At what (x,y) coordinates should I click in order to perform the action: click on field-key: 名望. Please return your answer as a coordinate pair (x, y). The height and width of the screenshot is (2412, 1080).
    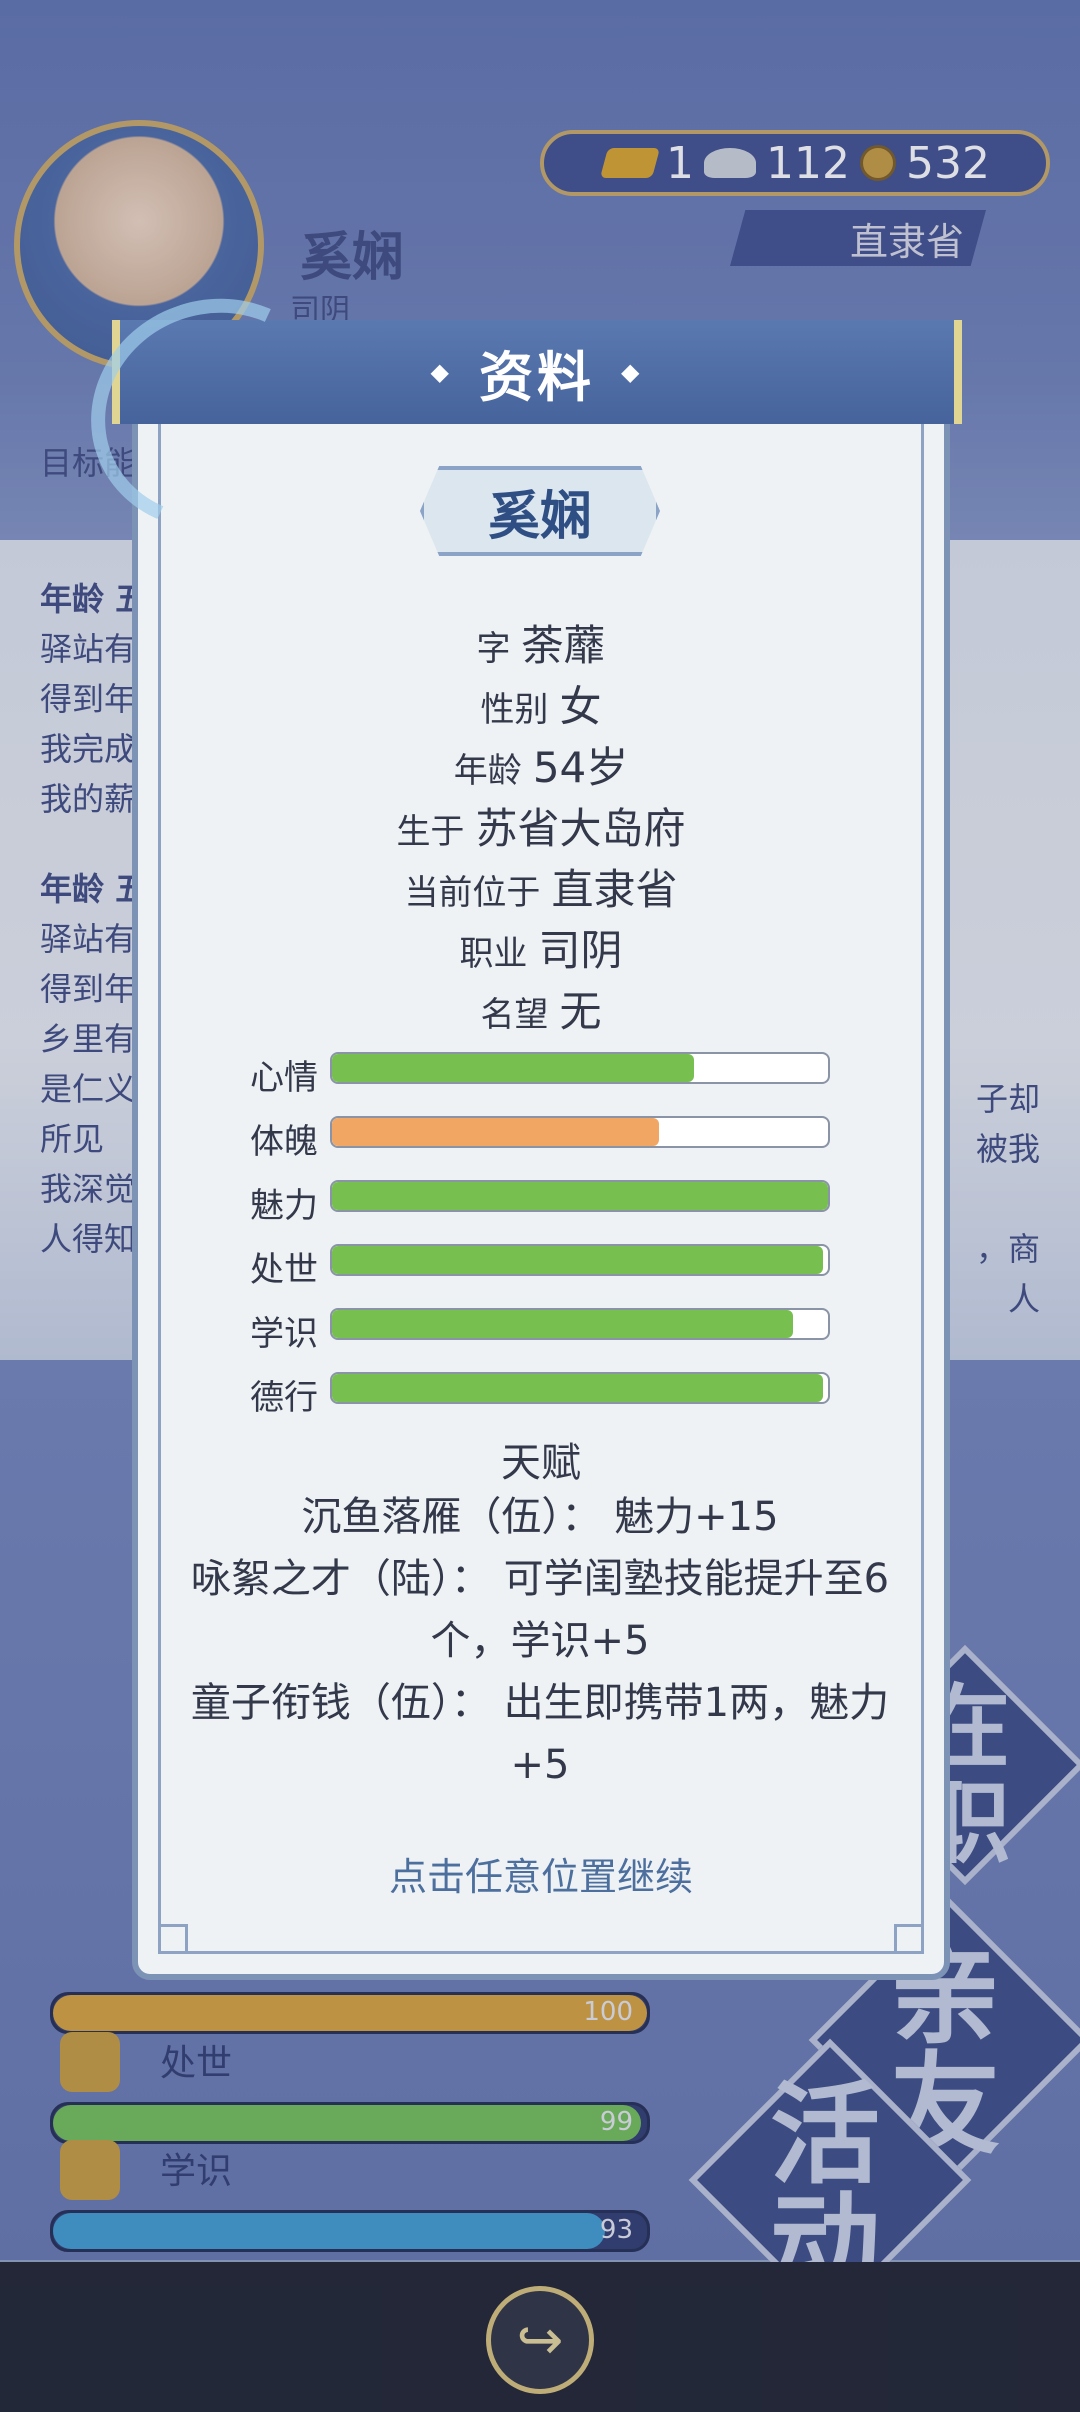
    Looking at the image, I should click on (514, 1015).